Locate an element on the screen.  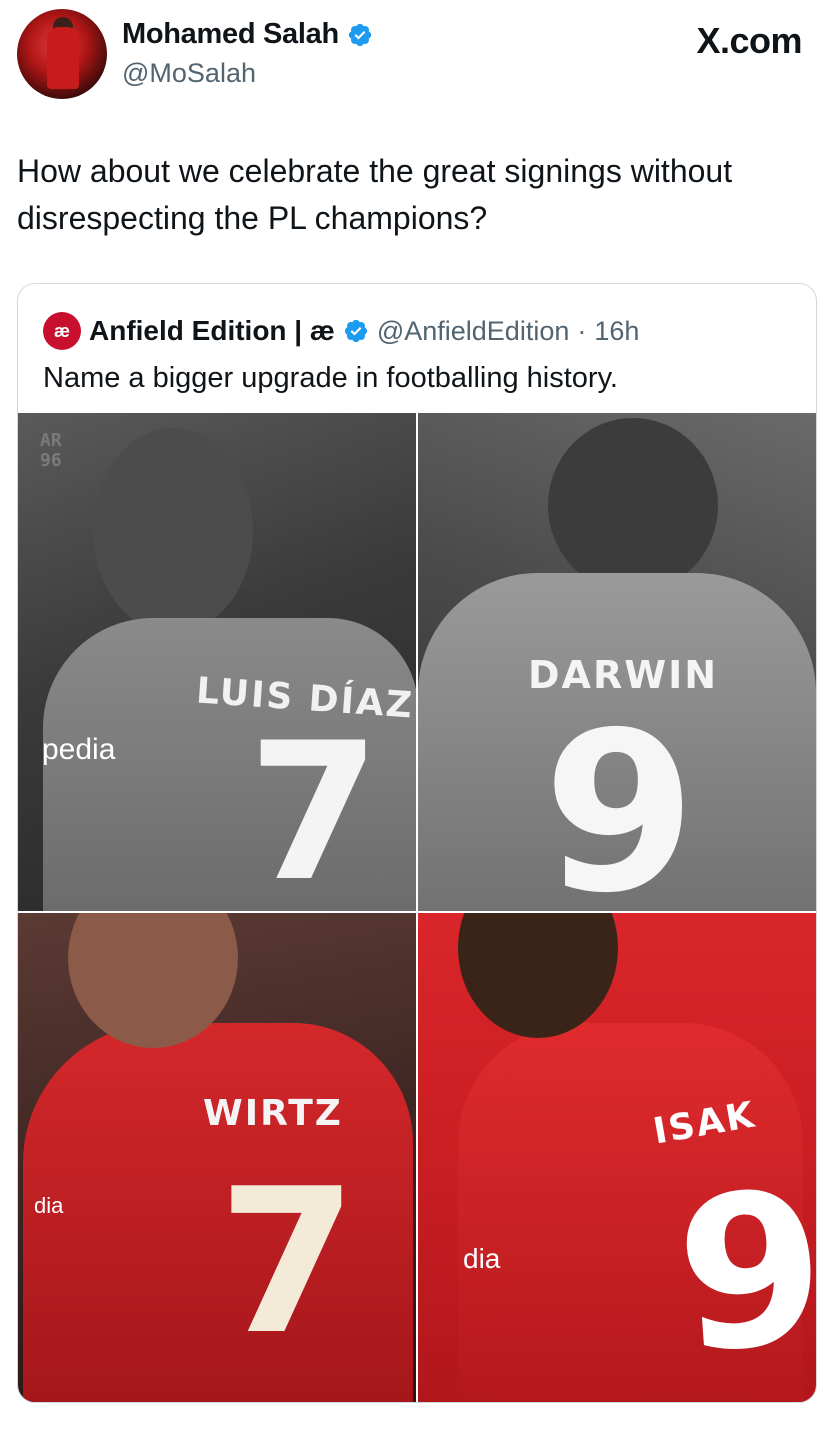
anfield-edition-logo-icon: æ is located at coordinates (62, 331).